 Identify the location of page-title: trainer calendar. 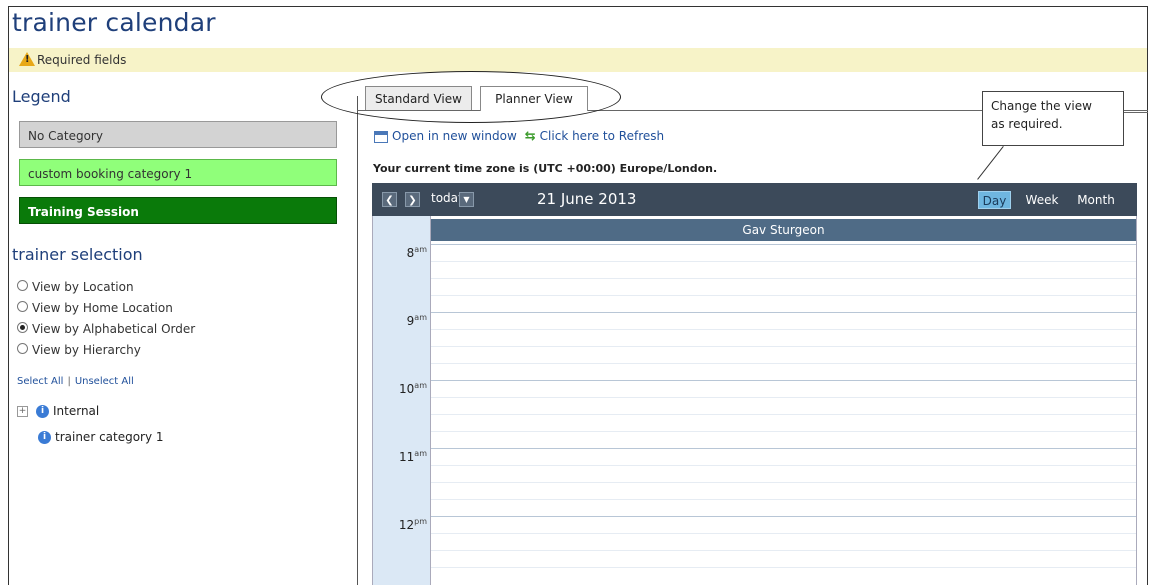
(114, 22).